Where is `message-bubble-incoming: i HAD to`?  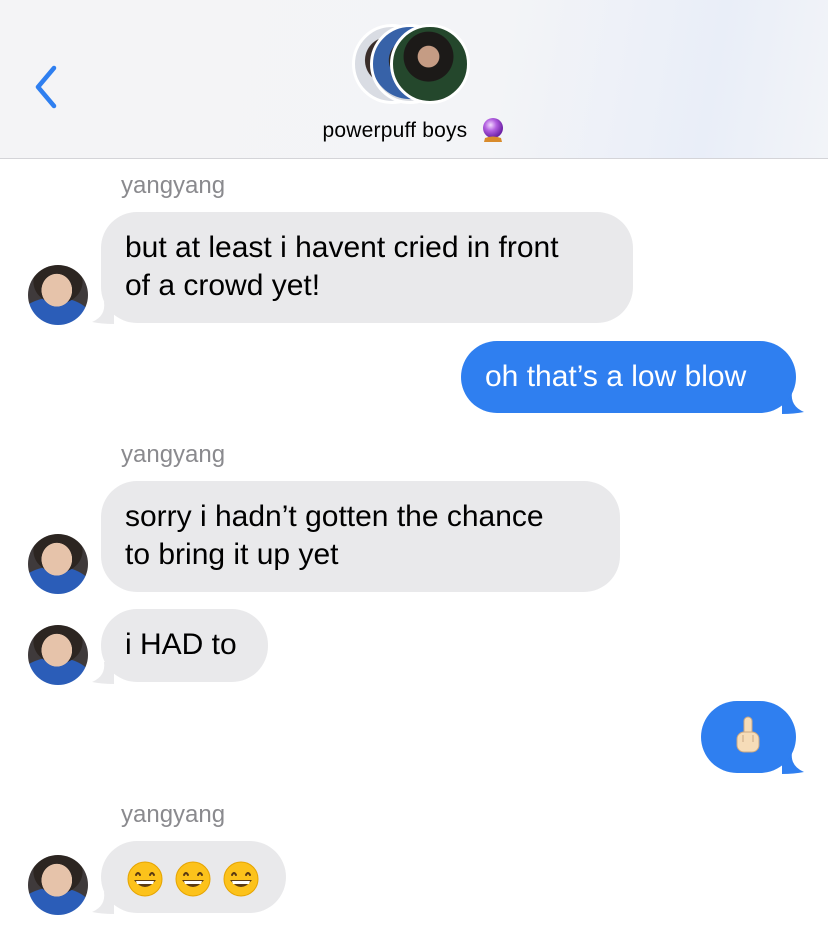
message-bubble-incoming: i HAD to is located at coordinates (184, 645).